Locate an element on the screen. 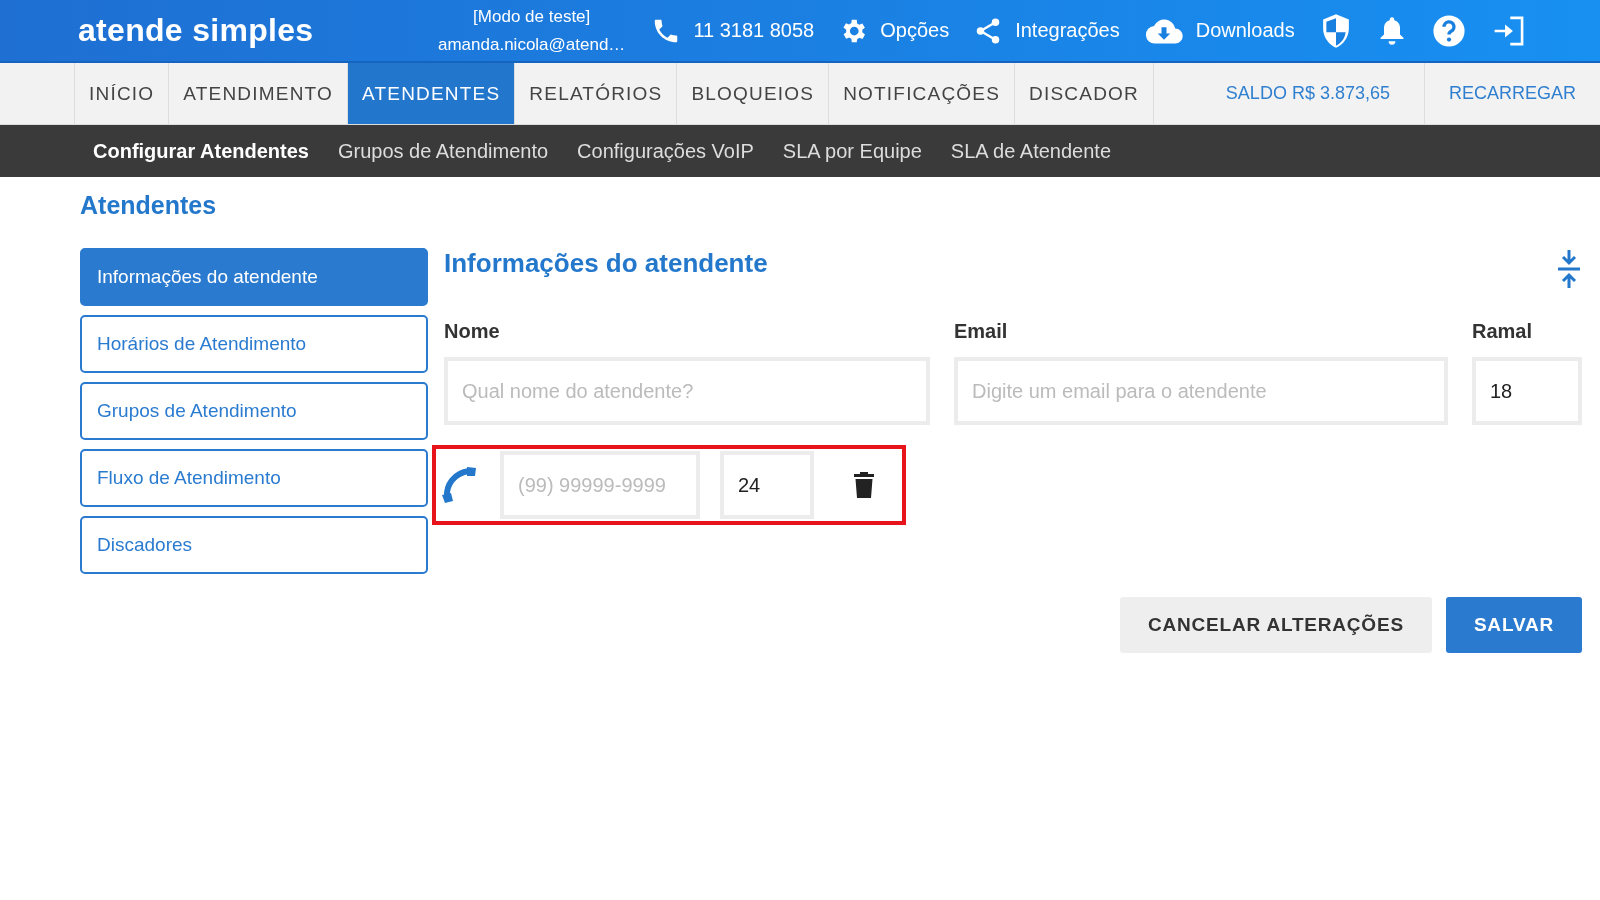 This screenshot has height=900, width=1600. field-label: Ramal is located at coordinates (1503, 331).